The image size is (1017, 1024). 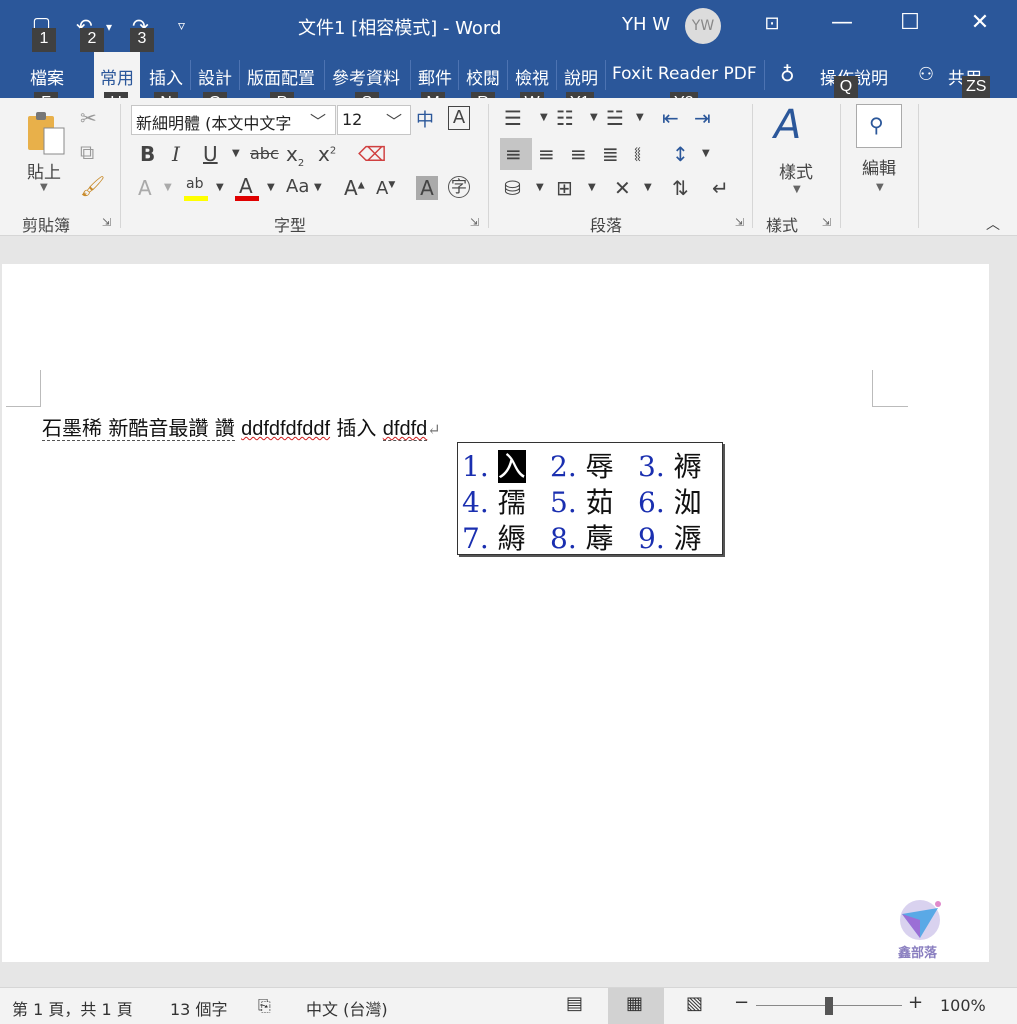 What do you see at coordinates (926, 74) in the screenshot?
I see `share-icon: ⚇` at bounding box center [926, 74].